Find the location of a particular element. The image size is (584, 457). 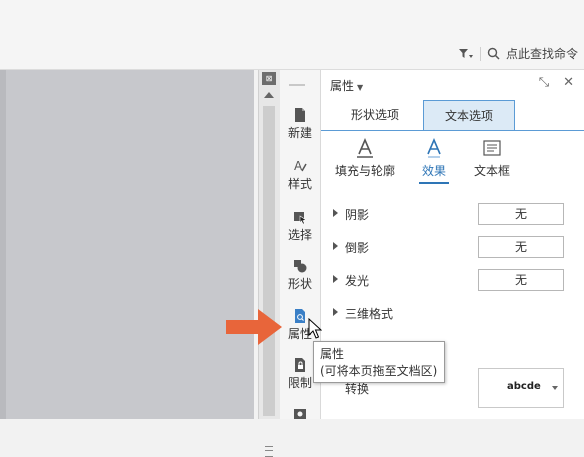

effect-row-reflection: 倒影 无 is located at coordinates (452, 247).